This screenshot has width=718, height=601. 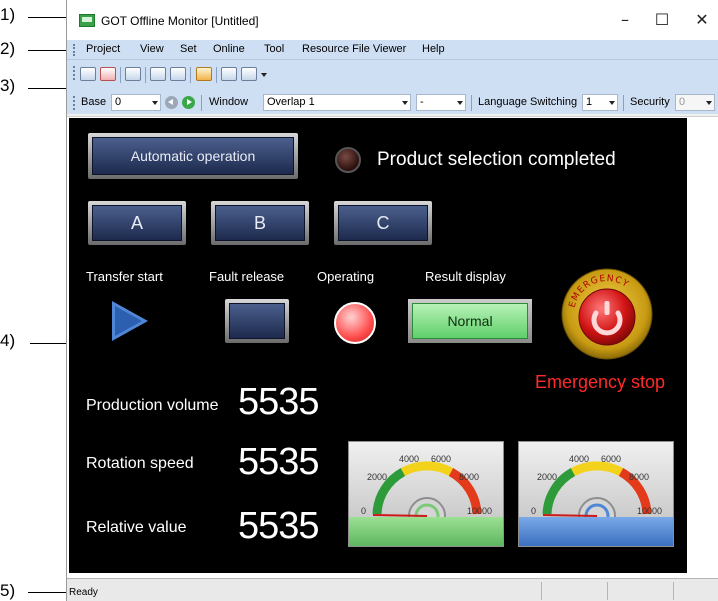 What do you see at coordinates (346, 276) in the screenshot?
I see `operating-label: Operating` at bounding box center [346, 276].